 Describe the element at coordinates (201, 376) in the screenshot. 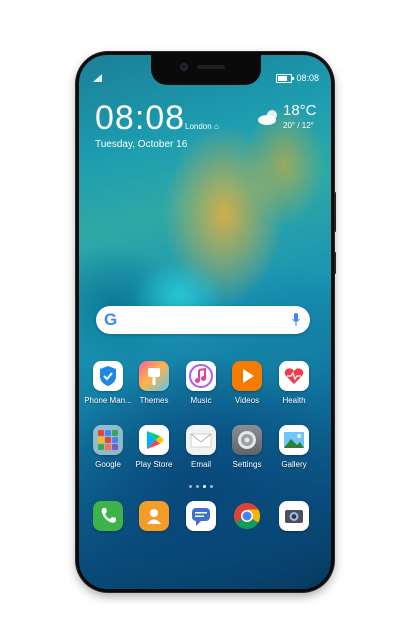

I see `music-note-icon` at that location.